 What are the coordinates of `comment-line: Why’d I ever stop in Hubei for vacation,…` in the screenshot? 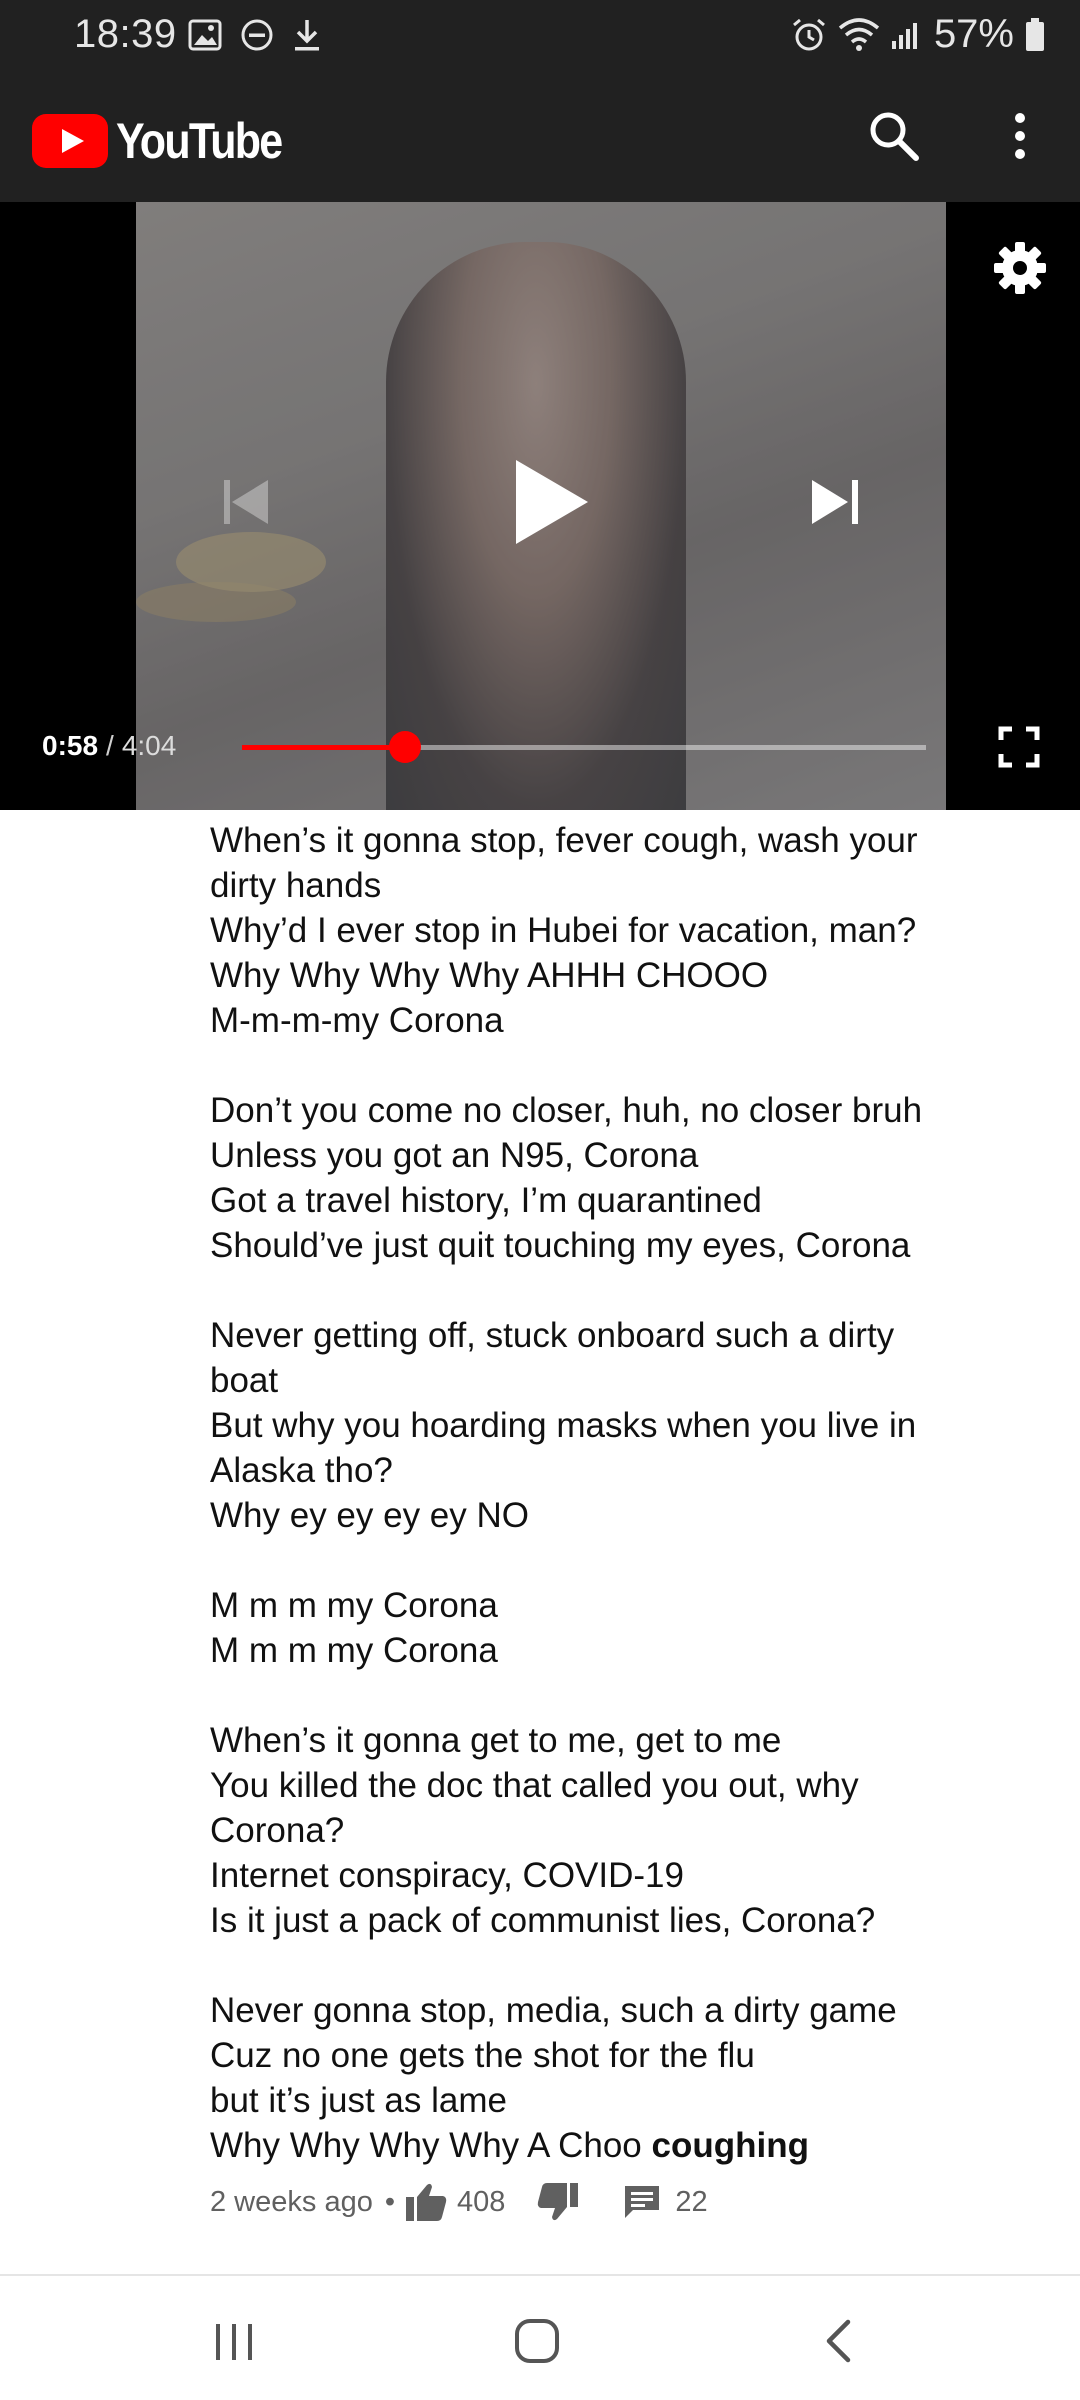 It's located at (563, 930).